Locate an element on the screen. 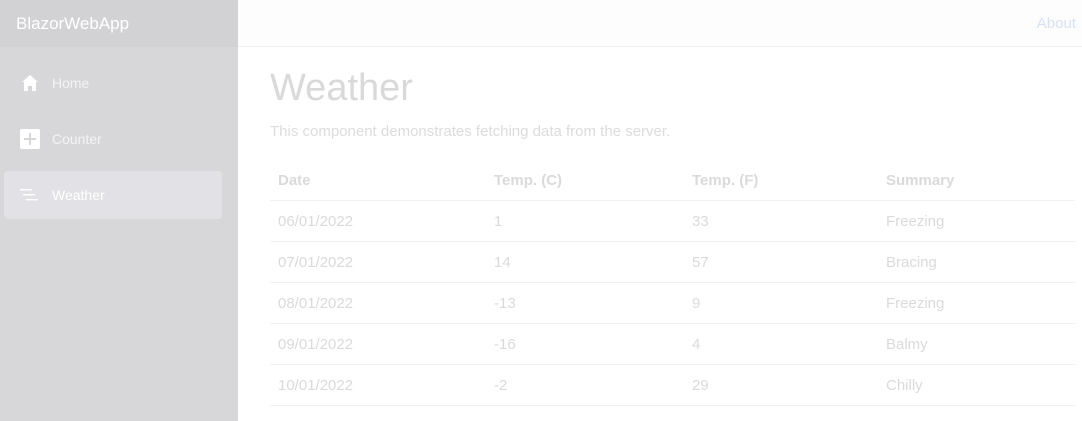 The image size is (1082, 421). cell-summary: Chilly is located at coordinates (976, 385).